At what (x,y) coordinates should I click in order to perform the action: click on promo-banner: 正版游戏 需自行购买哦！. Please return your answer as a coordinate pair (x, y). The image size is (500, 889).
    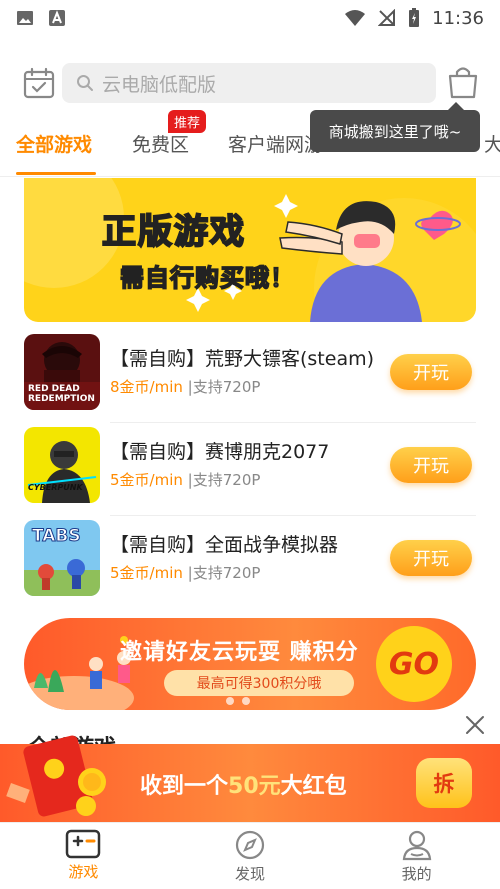
    Looking at the image, I should click on (250, 250).